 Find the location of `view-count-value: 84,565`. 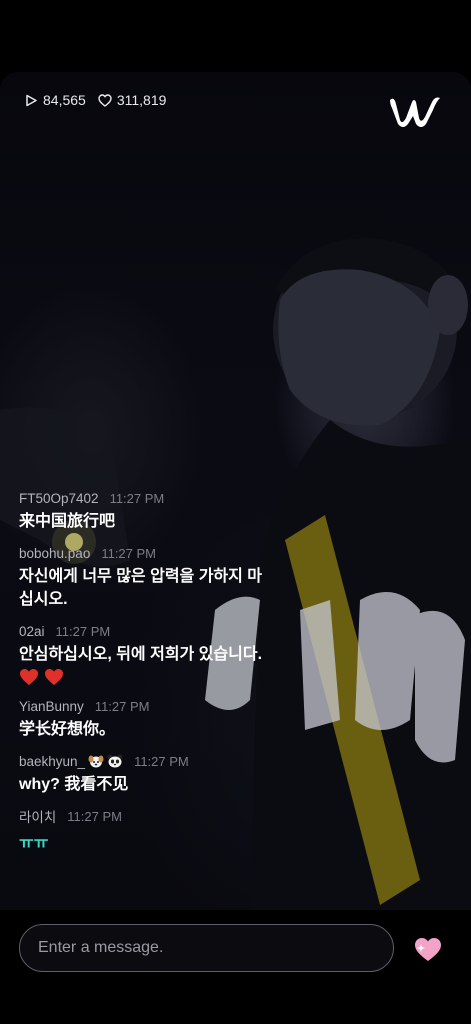

view-count-value: 84,565 is located at coordinates (64, 100).